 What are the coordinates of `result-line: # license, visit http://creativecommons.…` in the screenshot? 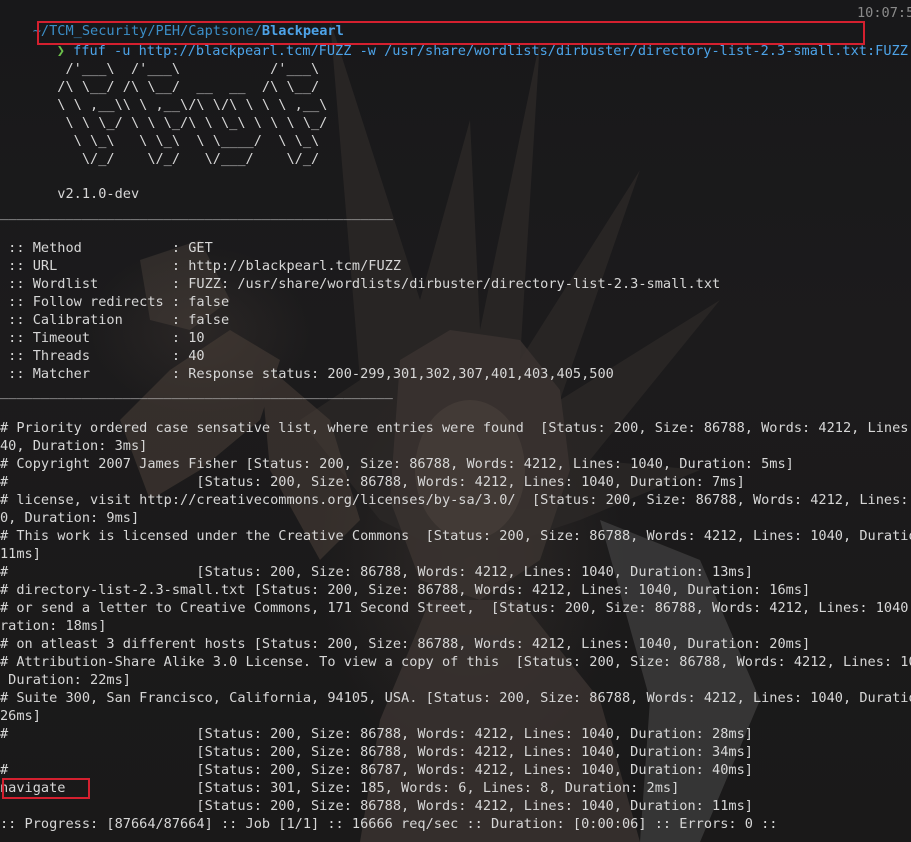 It's located at (455, 500).